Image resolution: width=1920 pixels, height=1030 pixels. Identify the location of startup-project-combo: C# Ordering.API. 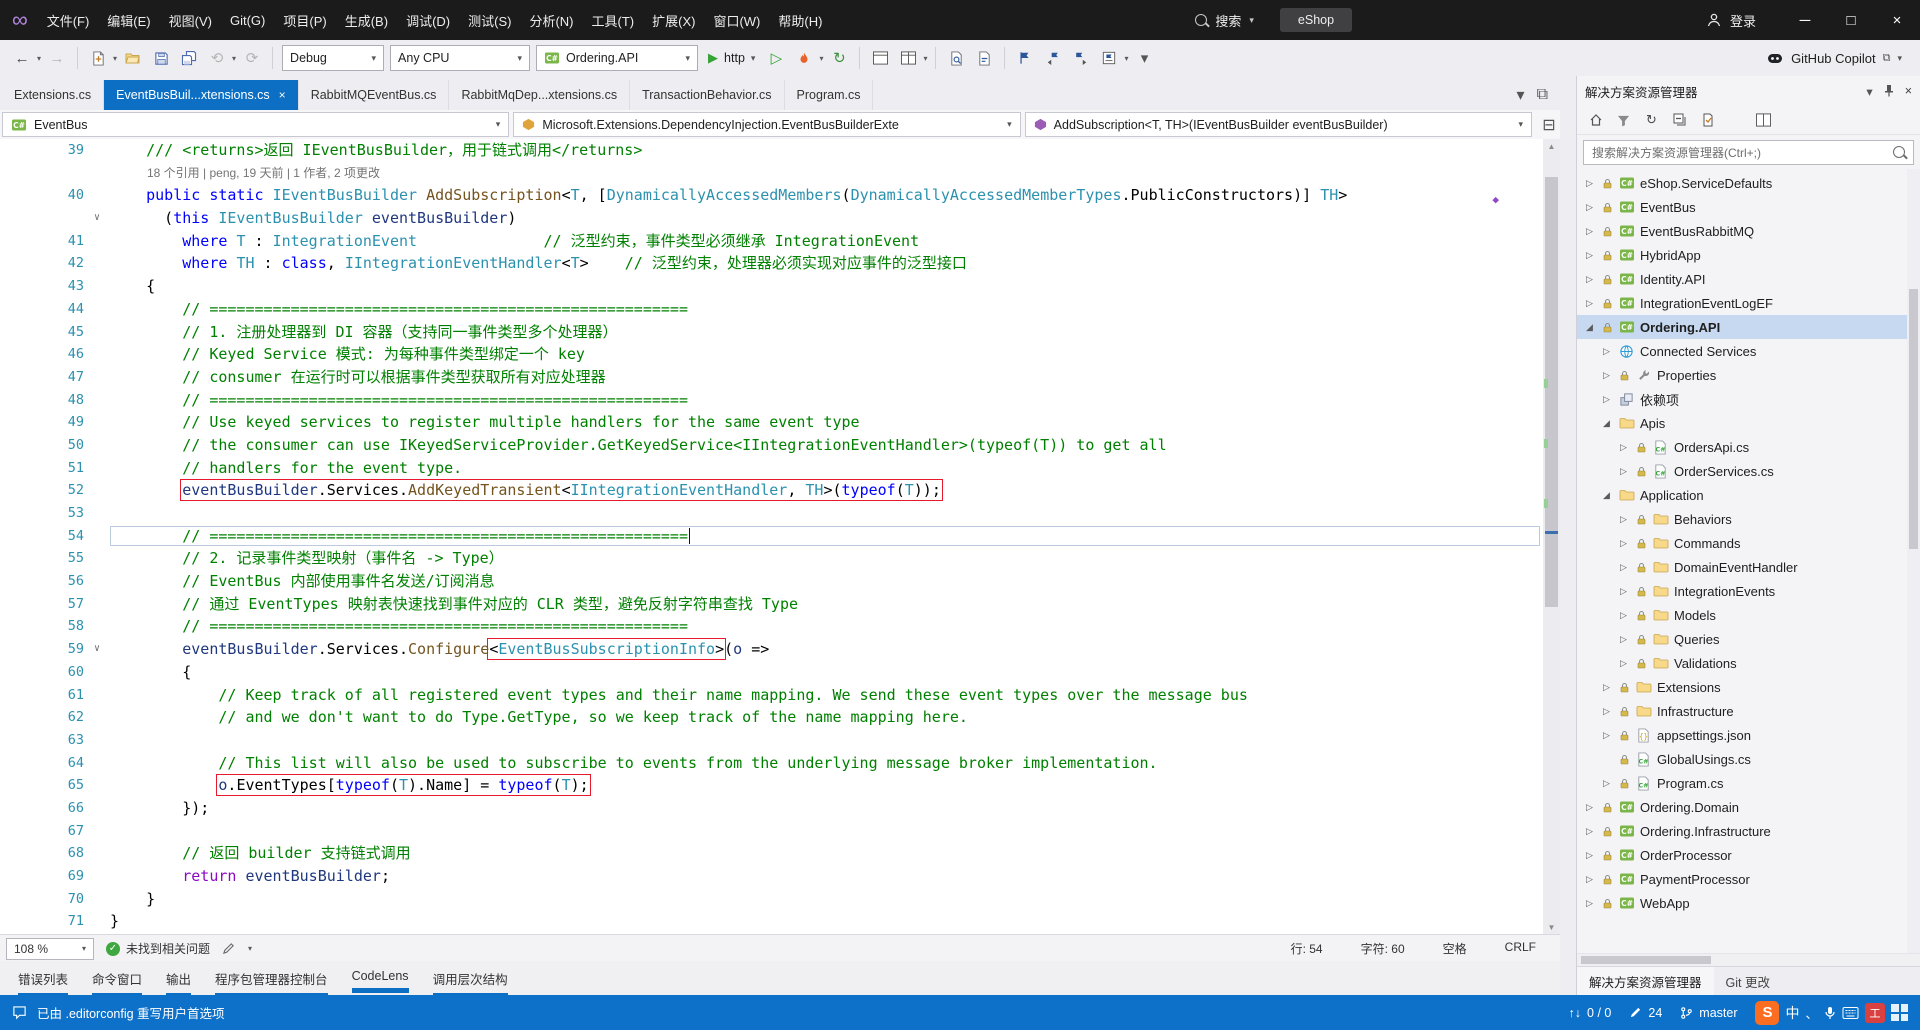
(617, 58).